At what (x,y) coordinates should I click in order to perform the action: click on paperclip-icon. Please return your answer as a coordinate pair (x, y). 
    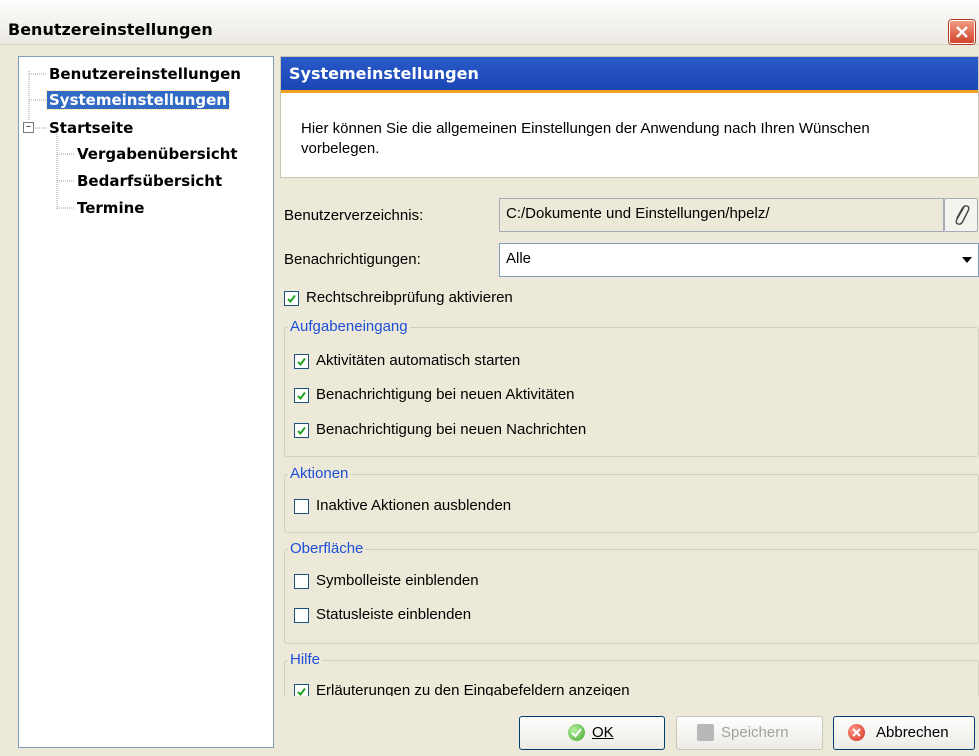
    Looking at the image, I should click on (962, 215).